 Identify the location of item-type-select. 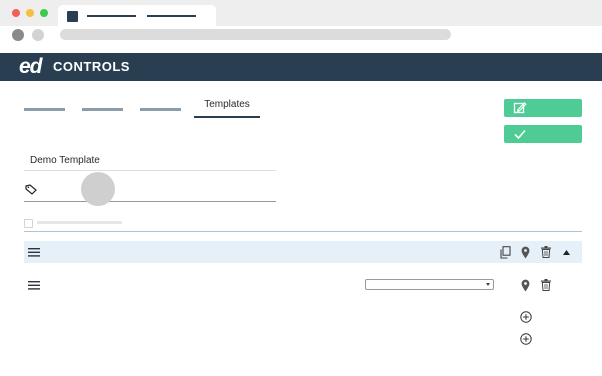
(429, 284).